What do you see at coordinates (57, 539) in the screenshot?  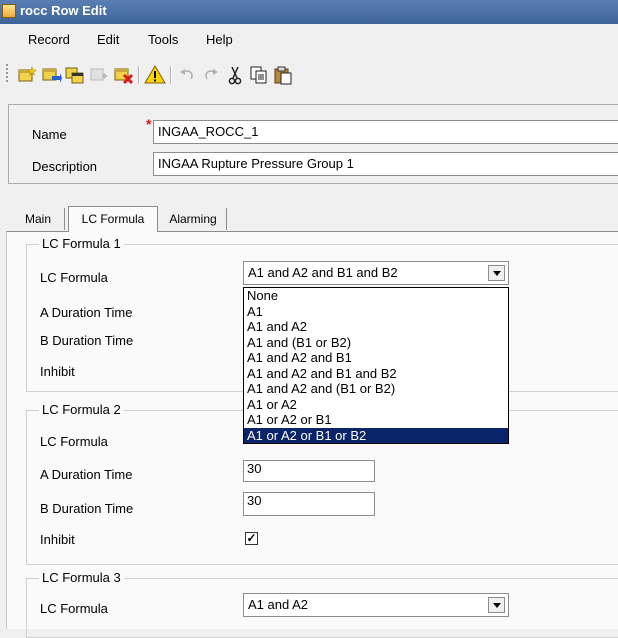 I see `inhibit-2-label: Inhibit` at bounding box center [57, 539].